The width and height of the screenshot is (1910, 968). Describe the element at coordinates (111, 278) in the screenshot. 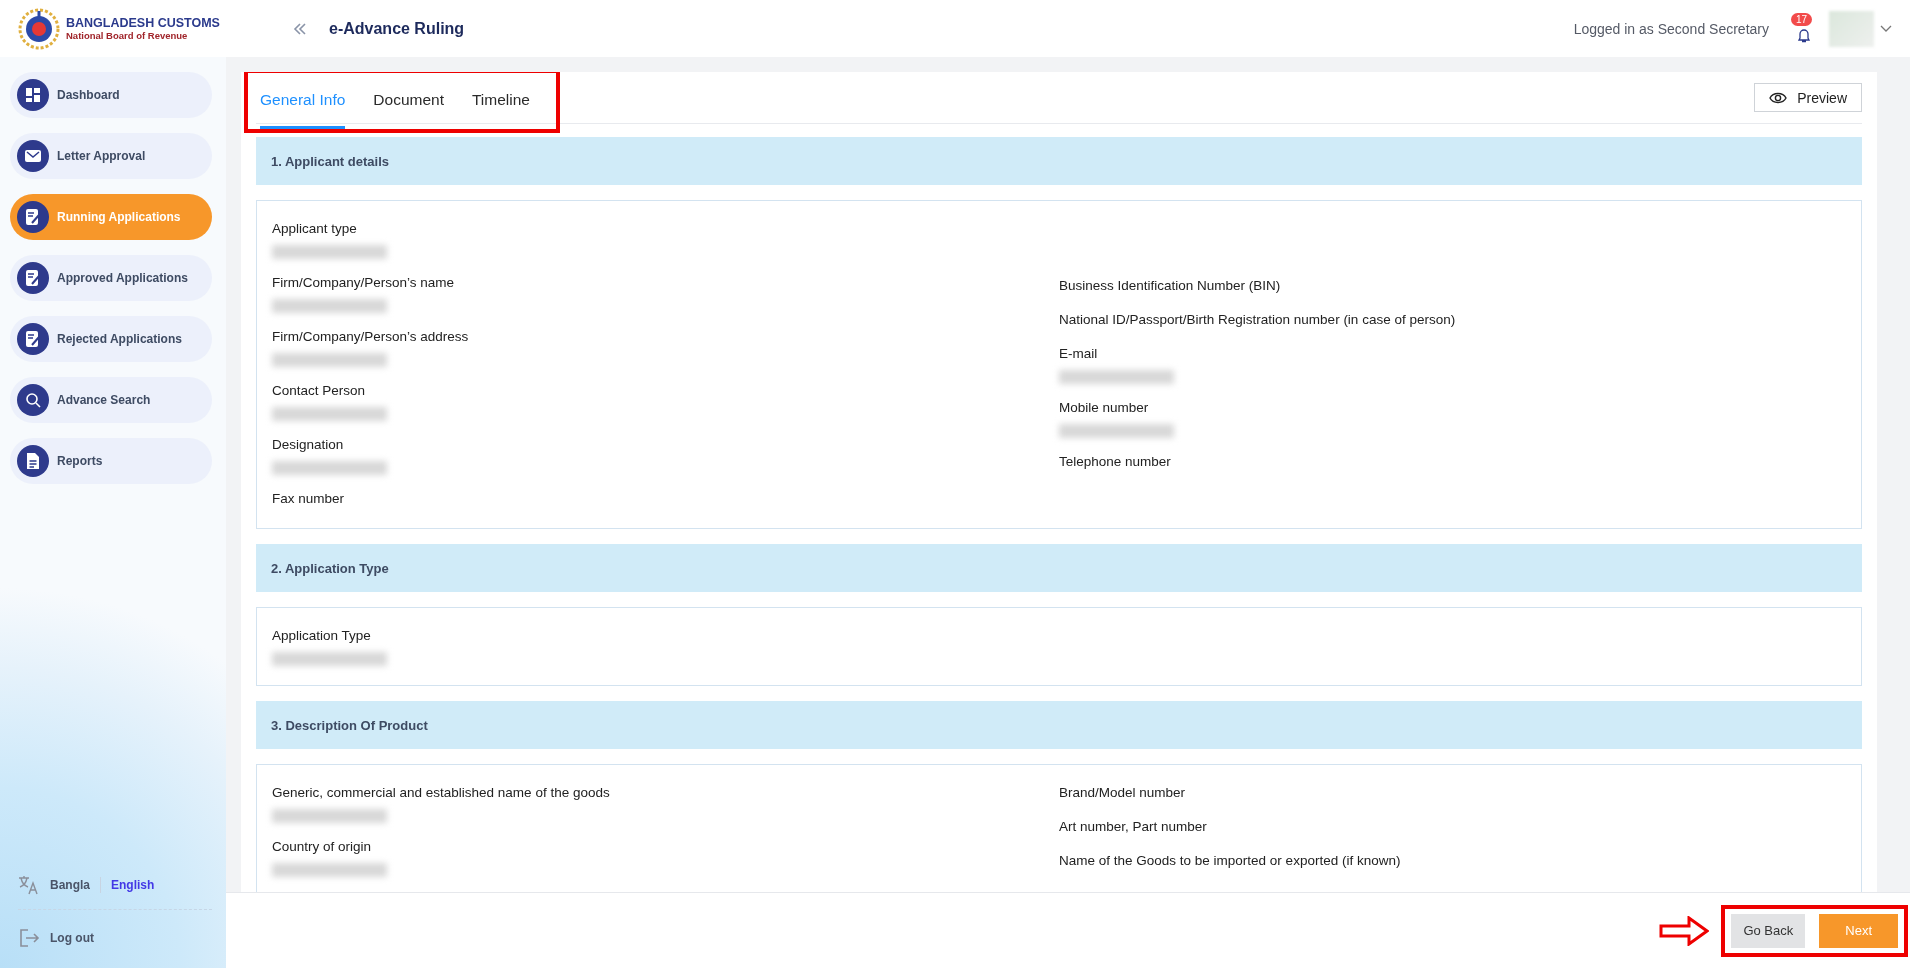

I see `sidebar-item: Approved Applications` at that location.